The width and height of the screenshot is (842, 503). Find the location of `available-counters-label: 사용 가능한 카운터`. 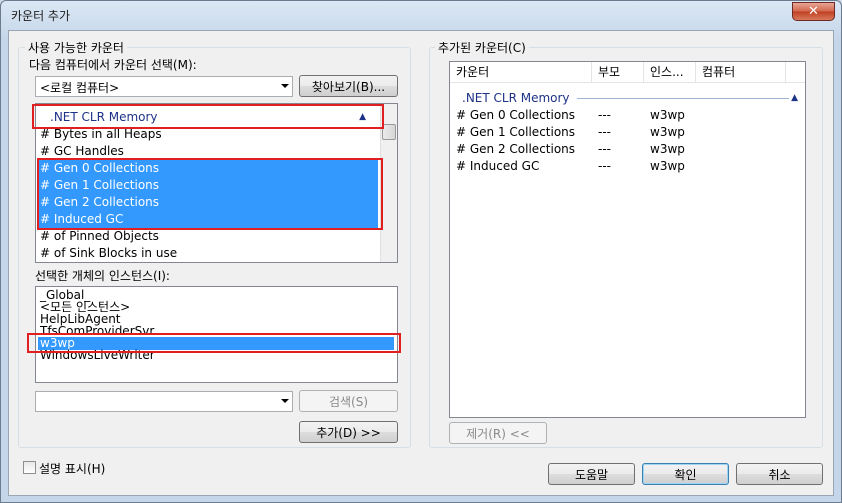

available-counters-label: 사용 가능한 카운터 is located at coordinates (76, 47).